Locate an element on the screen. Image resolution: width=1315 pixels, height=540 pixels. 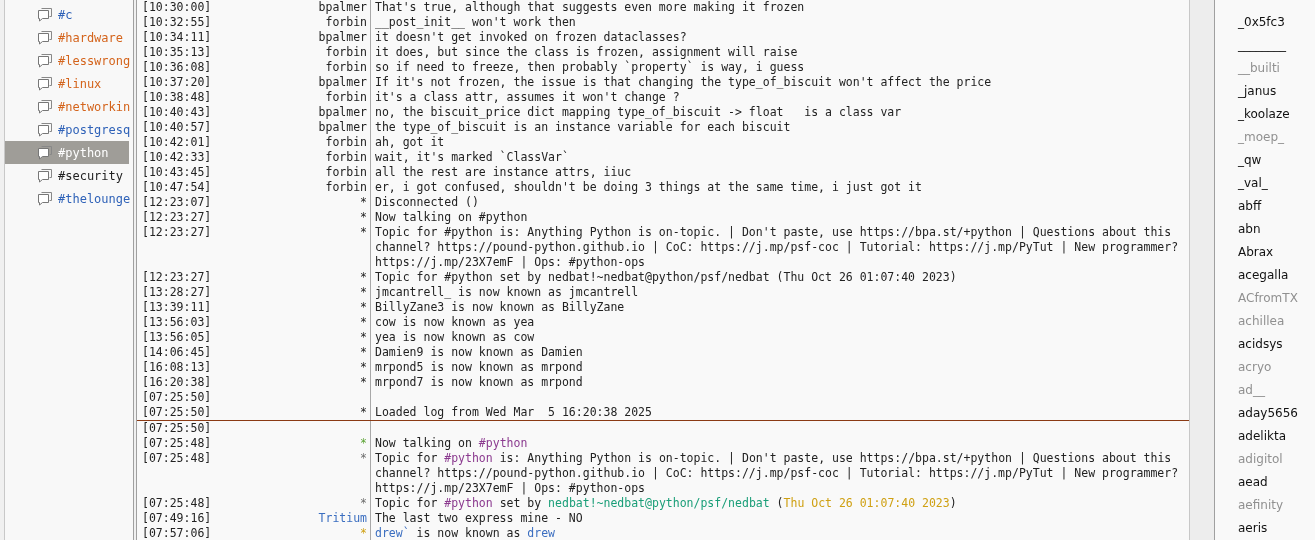
channel-item: #networkin is located at coordinates (67, 106).